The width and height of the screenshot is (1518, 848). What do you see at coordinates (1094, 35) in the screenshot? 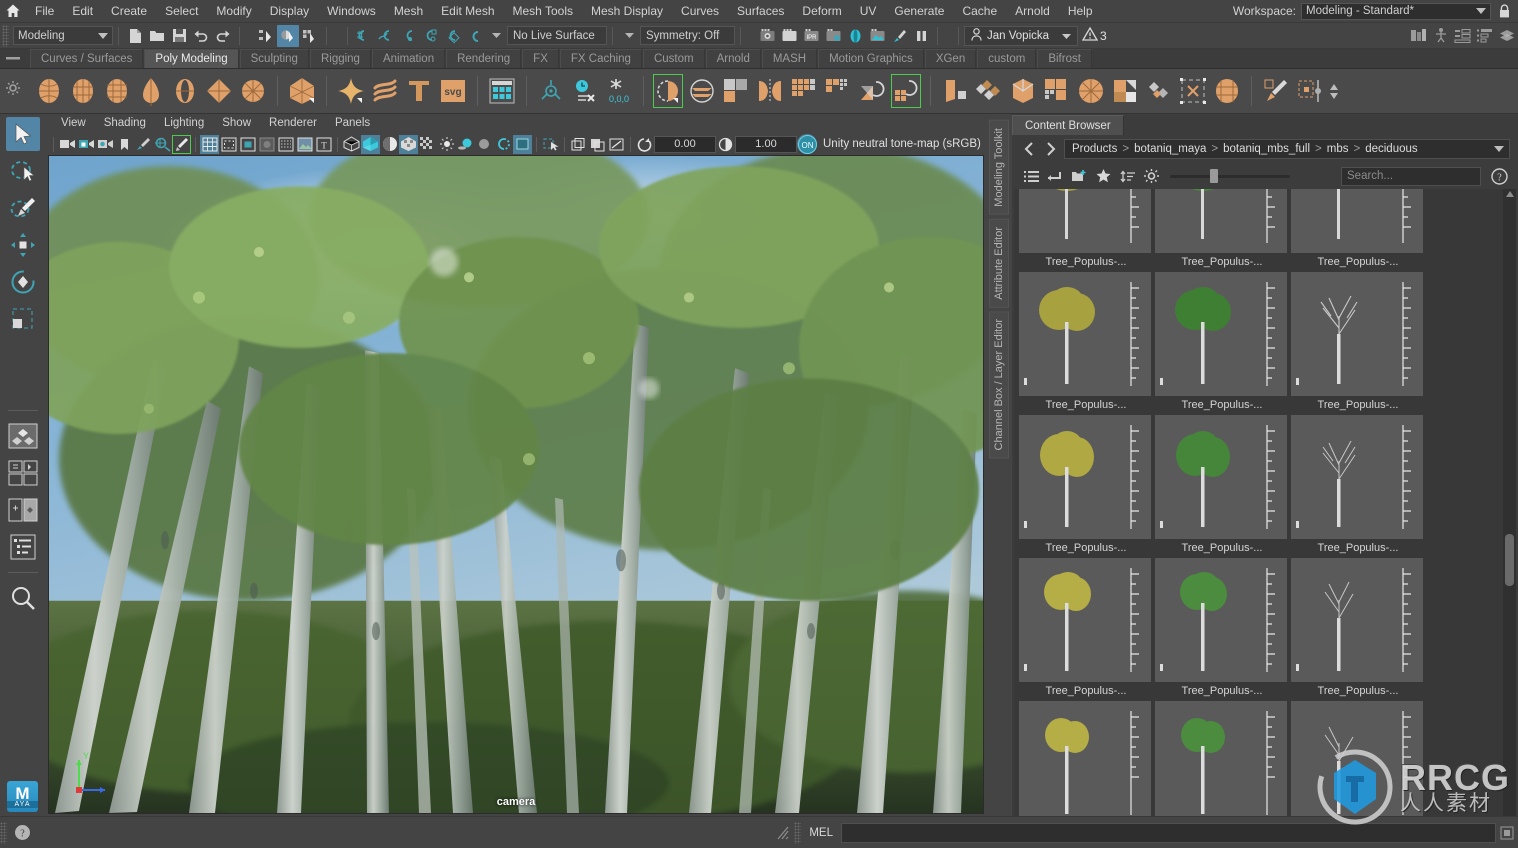
I see `status-badge: 3` at bounding box center [1094, 35].